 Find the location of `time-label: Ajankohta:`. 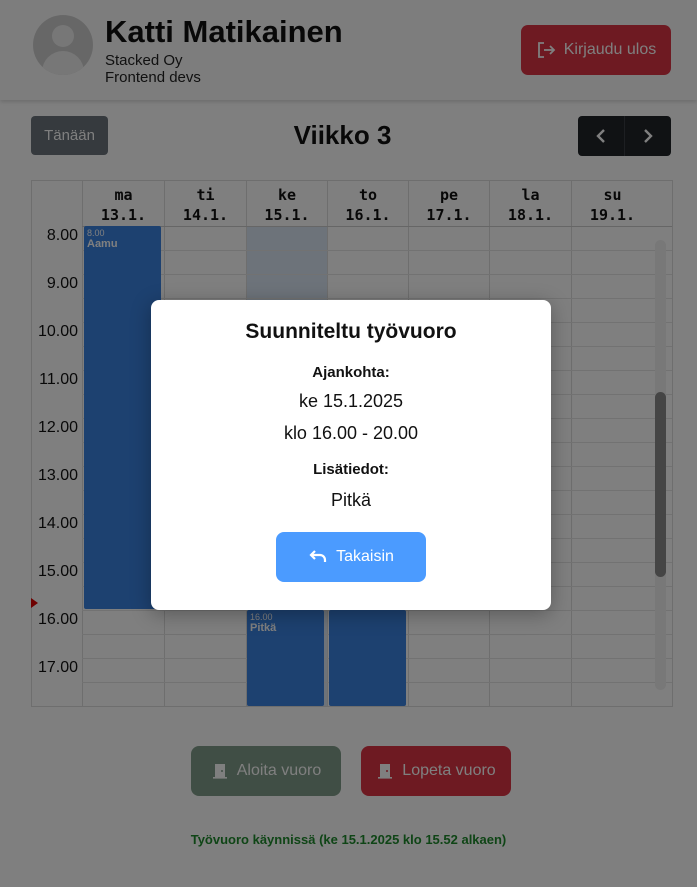

time-label: Ajankohta: is located at coordinates (351, 372).